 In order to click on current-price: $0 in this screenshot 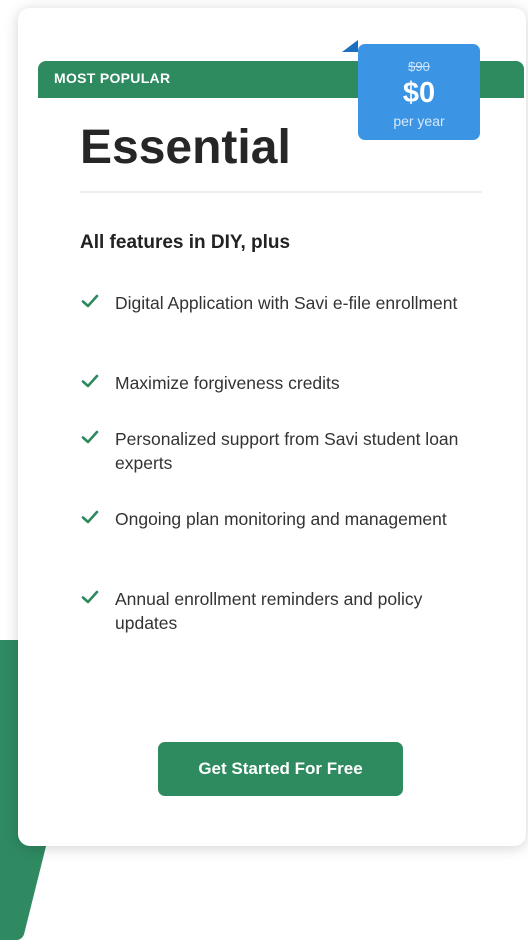, I will do `click(419, 93)`.